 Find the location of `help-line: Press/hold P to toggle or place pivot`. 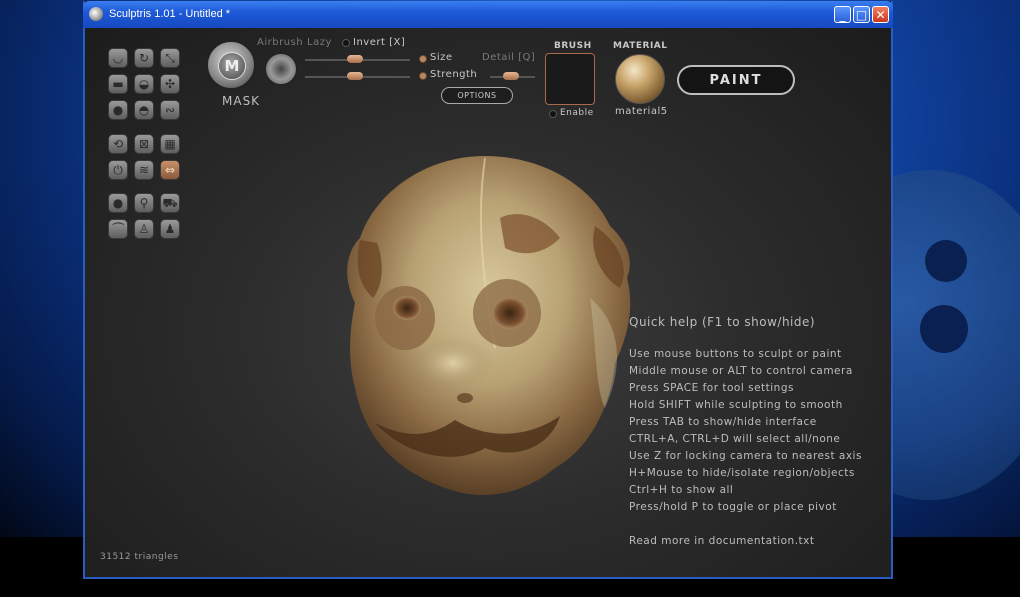

help-line: Press/hold P to toggle or place pivot is located at coordinates (733, 507).